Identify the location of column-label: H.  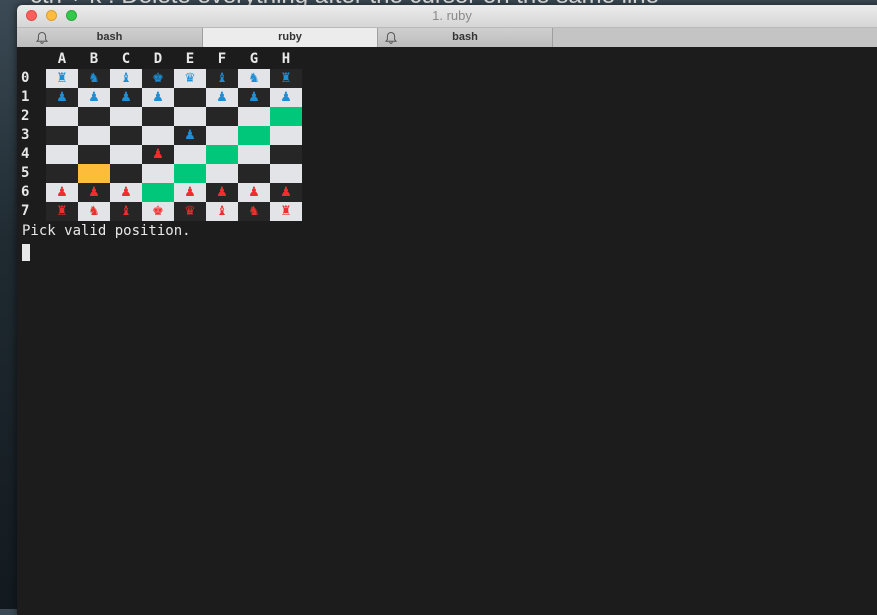
(286, 59).